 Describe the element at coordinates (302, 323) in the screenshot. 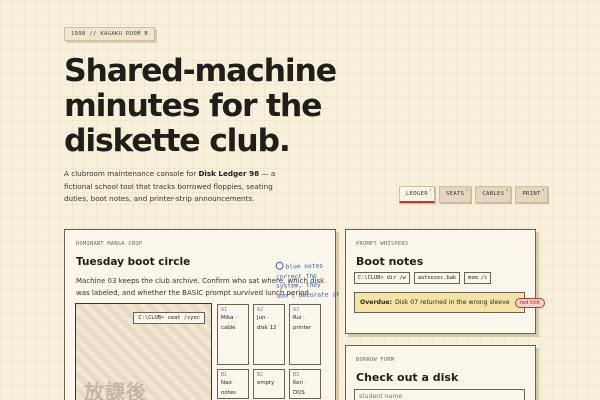

I see `seat-name: Rui · printer` at that location.